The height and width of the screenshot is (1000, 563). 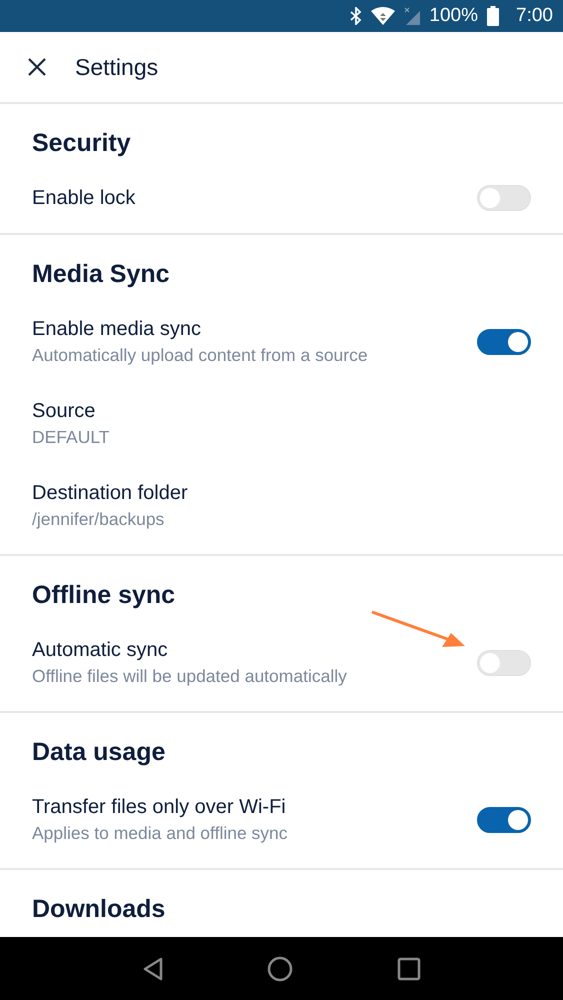 What do you see at coordinates (356, 16) in the screenshot?
I see `bluetooth-icon` at bounding box center [356, 16].